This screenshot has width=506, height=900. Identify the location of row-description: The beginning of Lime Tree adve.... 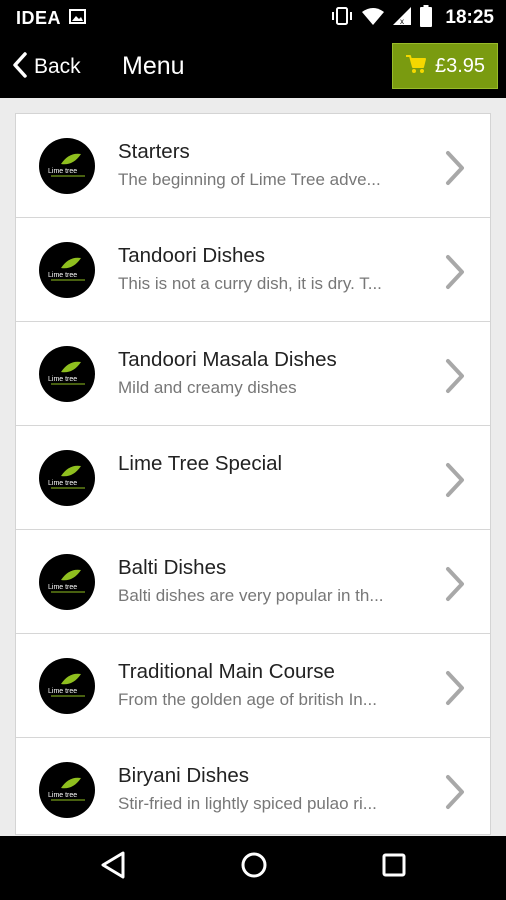
(249, 179).